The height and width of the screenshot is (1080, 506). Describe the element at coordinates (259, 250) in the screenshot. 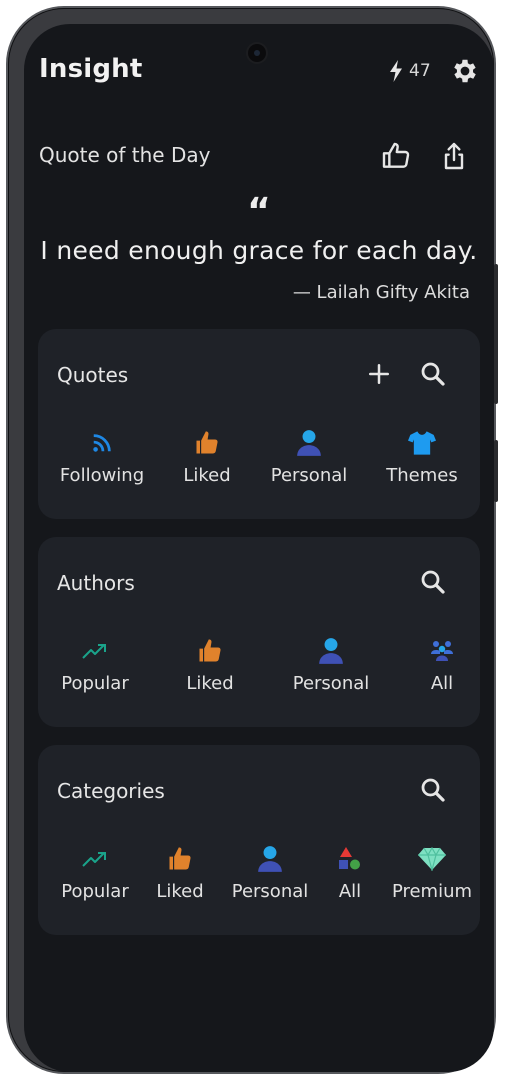

I see `quote-text: I need enough grace for each day.` at that location.